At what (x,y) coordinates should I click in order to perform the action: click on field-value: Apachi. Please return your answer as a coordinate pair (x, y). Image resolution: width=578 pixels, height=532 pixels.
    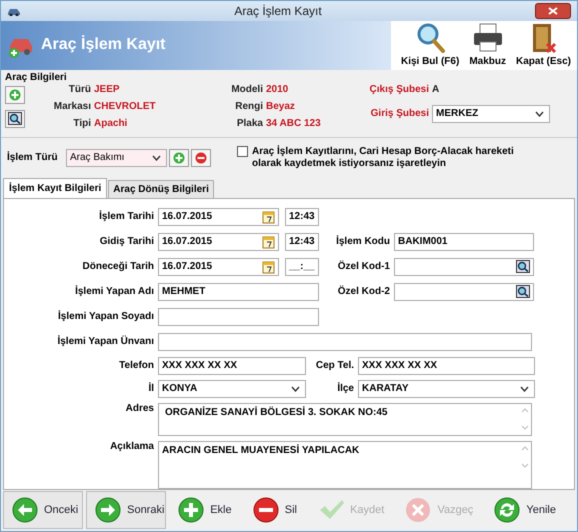
    Looking at the image, I should click on (111, 124).